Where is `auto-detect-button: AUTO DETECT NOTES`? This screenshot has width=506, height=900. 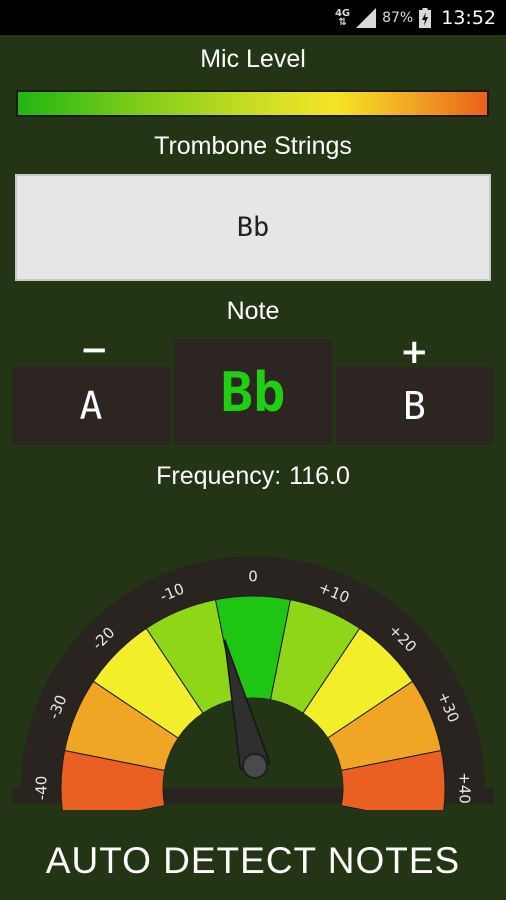 auto-detect-button: AUTO DETECT NOTES is located at coordinates (253, 861).